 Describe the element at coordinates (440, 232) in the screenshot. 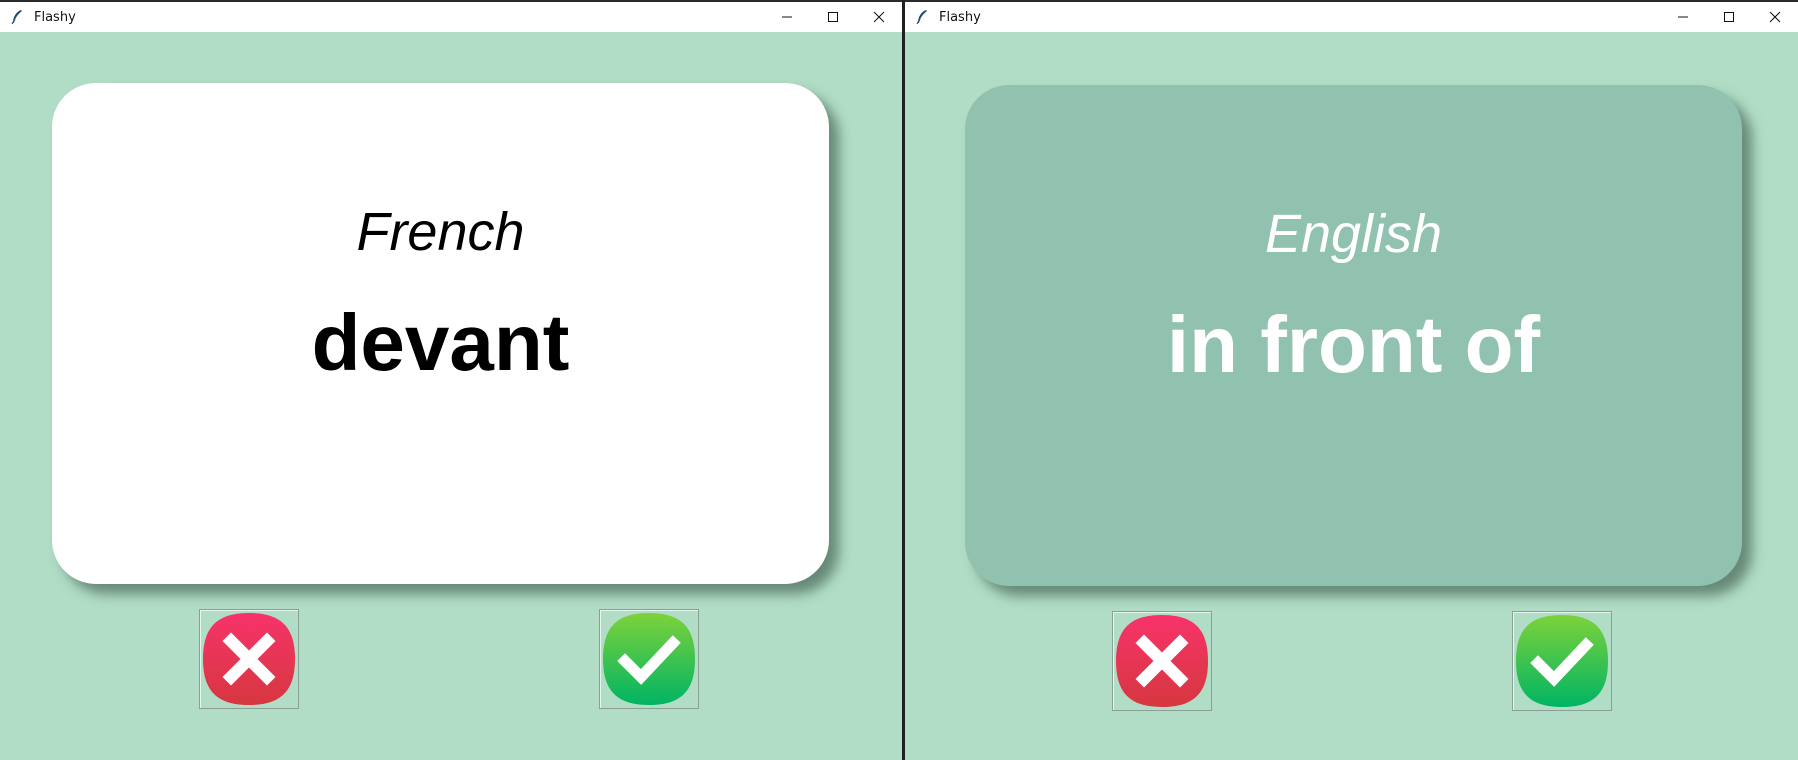

I see `card-language: French` at that location.